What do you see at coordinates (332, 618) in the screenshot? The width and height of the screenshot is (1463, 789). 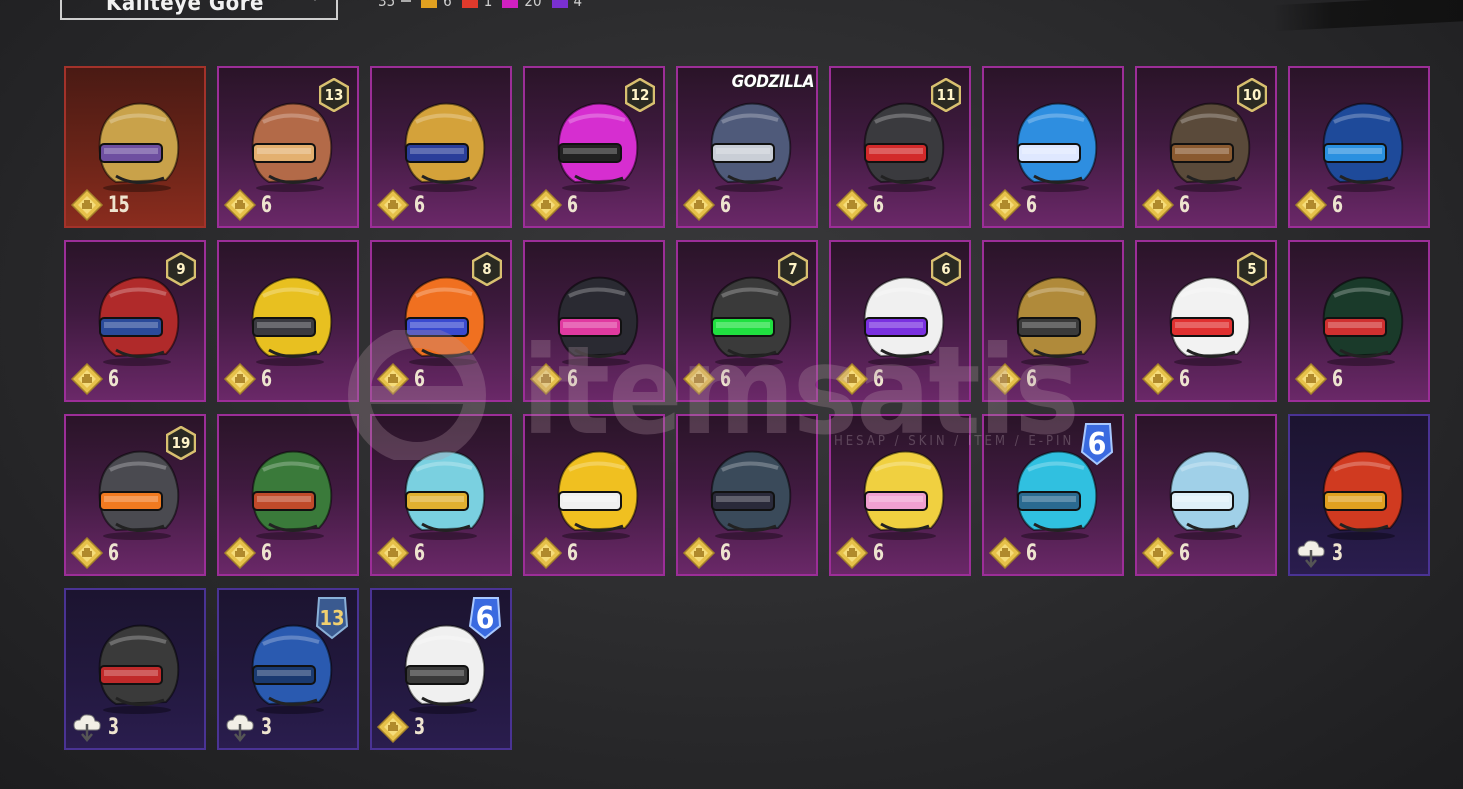 I see `season-badge: 13` at bounding box center [332, 618].